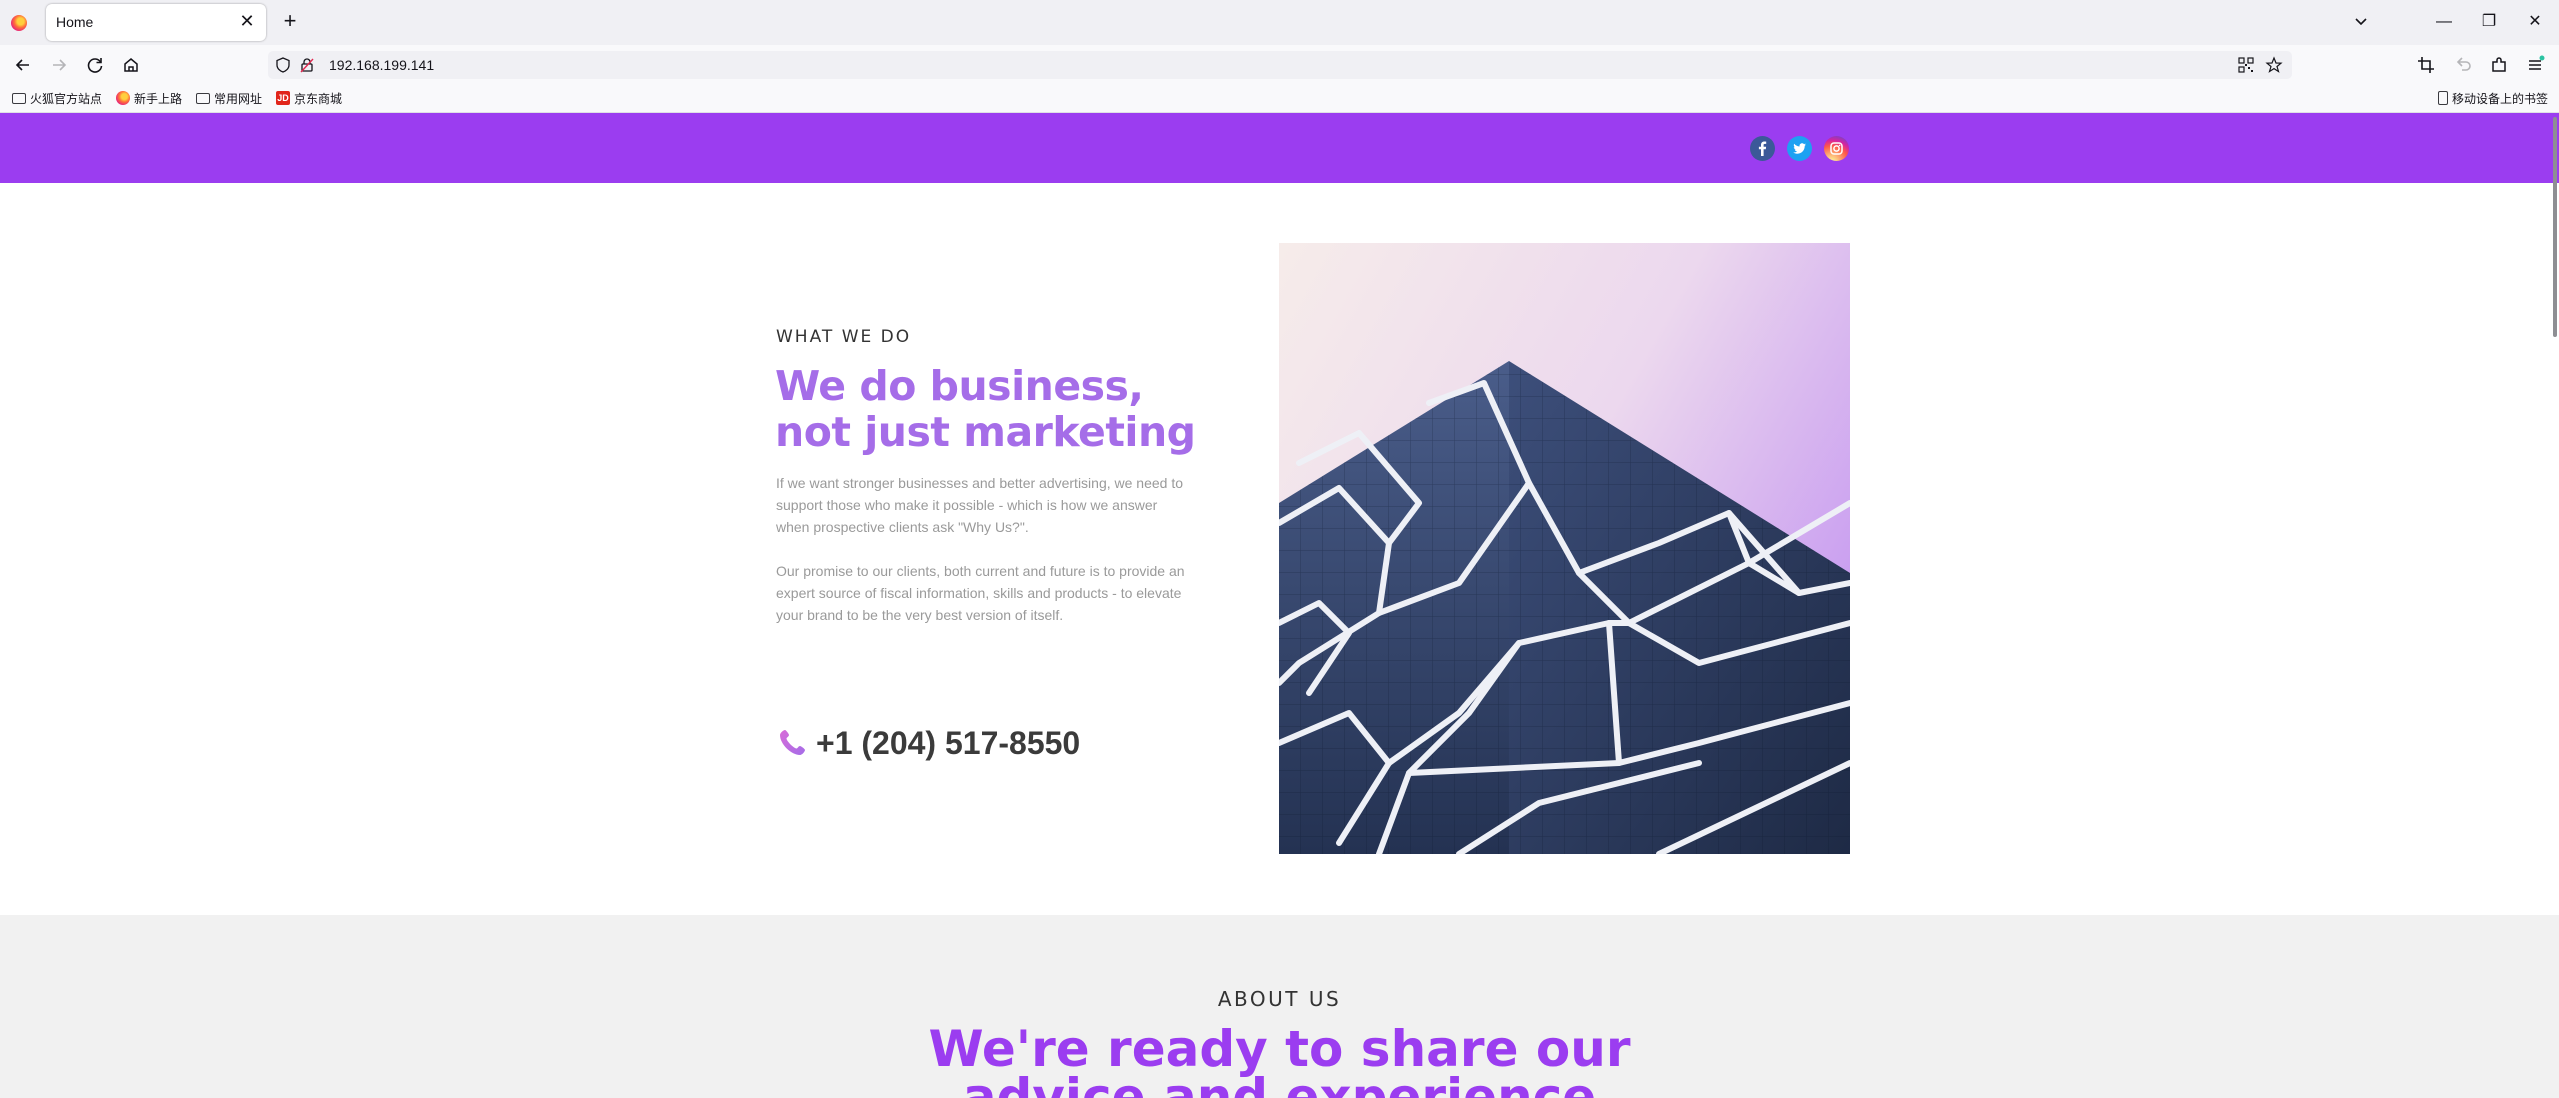 This screenshot has width=2559, height=1098. What do you see at coordinates (158, 98) in the screenshot?
I see `bookmark-label: 新手上路` at bounding box center [158, 98].